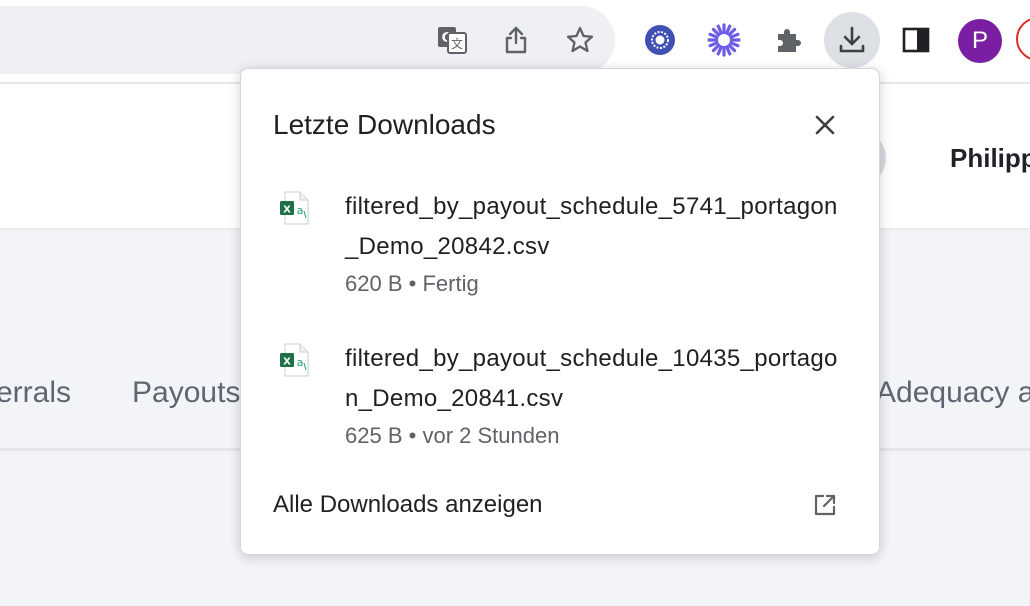 This screenshot has width=1030, height=606. What do you see at coordinates (788, 40) in the screenshot?
I see `extensions-puzzle-icon` at bounding box center [788, 40].